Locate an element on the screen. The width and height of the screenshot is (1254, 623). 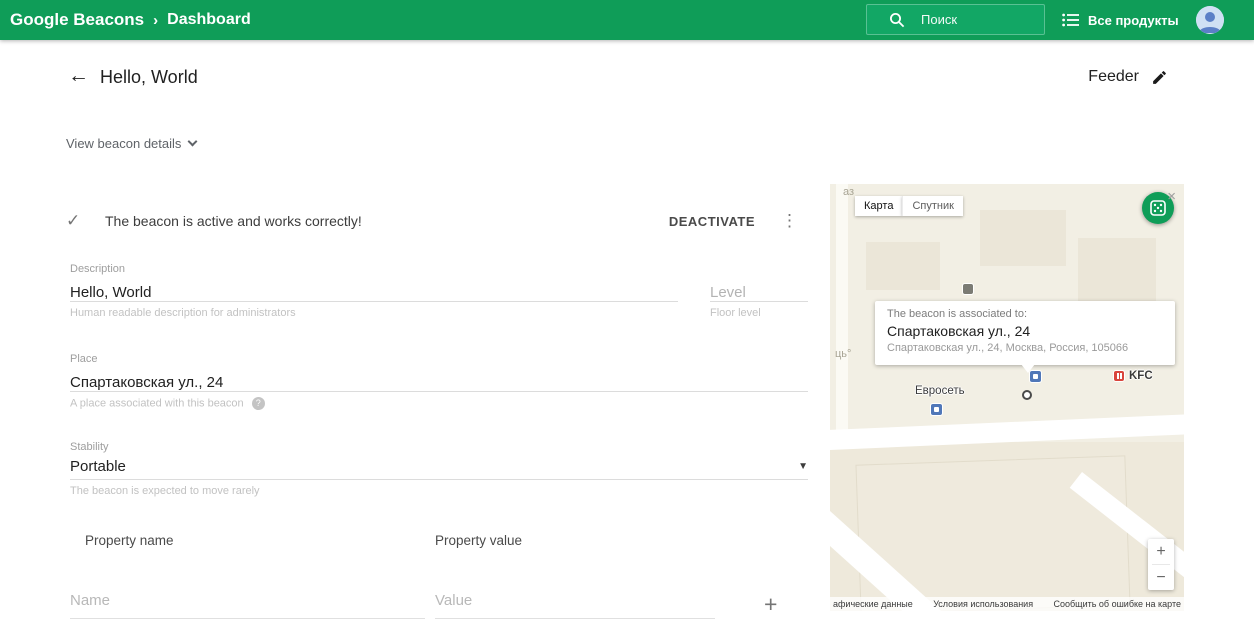
property-name-input is located at coordinates (247, 605).